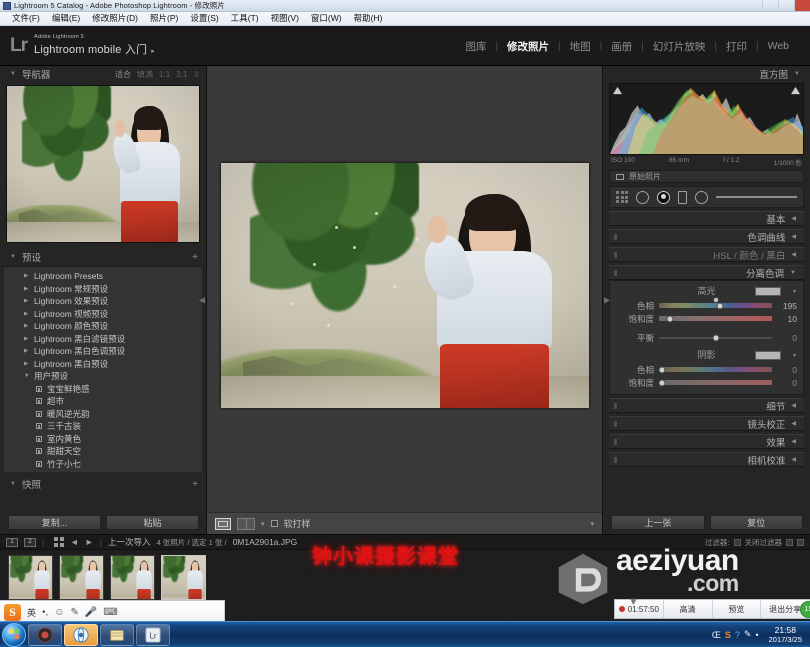 The width and height of the screenshot is (810, 647). Describe the element at coordinates (706, 441) in the screenshot. I see `panel-effects: 效果 ◀` at that location.